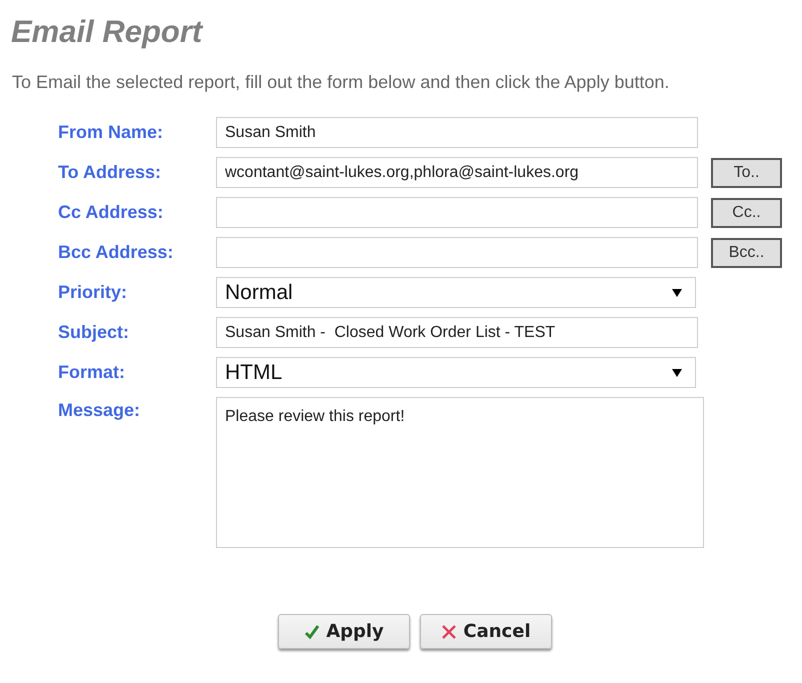  Describe the element at coordinates (456, 292) in the screenshot. I see `dropdown: Normal` at that location.